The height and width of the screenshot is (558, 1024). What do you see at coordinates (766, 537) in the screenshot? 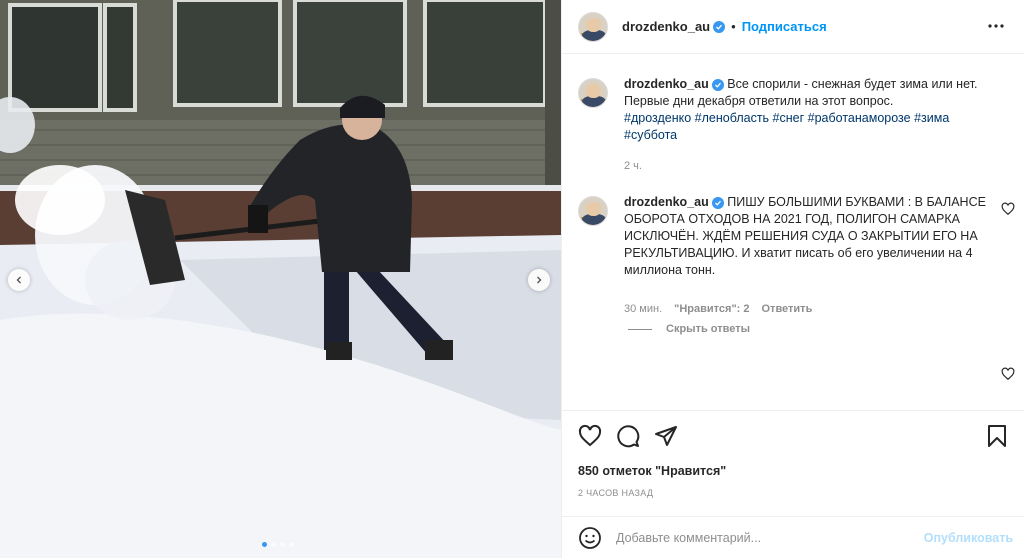
I see `comment-input` at bounding box center [766, 537].